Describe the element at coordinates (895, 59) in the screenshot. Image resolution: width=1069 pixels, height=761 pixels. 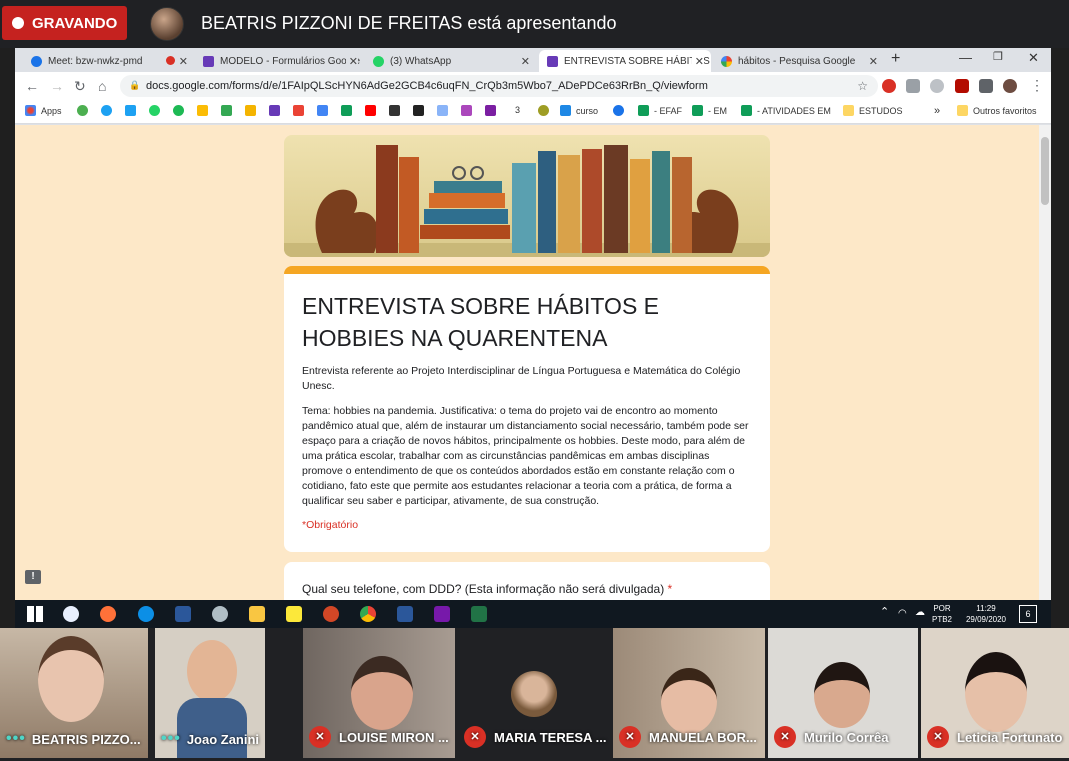
I see `new-tab-button: +` at that location.